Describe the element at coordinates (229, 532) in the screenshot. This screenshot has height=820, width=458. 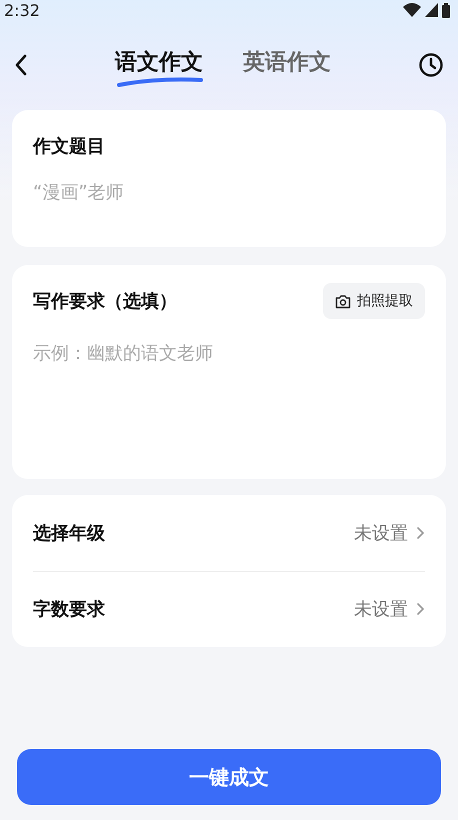
I see `settings-row: 选择年级 未设置` at that location.